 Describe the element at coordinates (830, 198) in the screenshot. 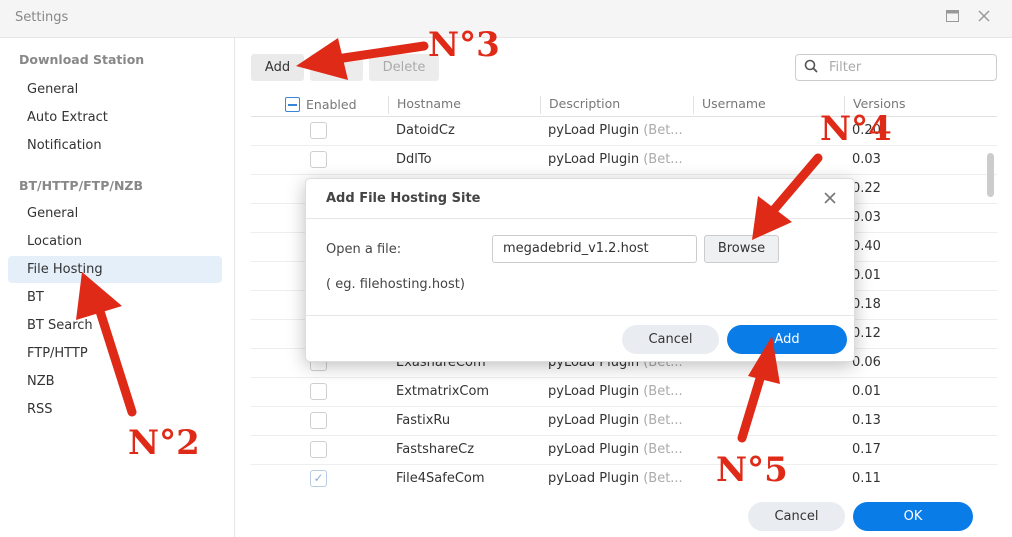

I see `dialog-close-icon` at that location.